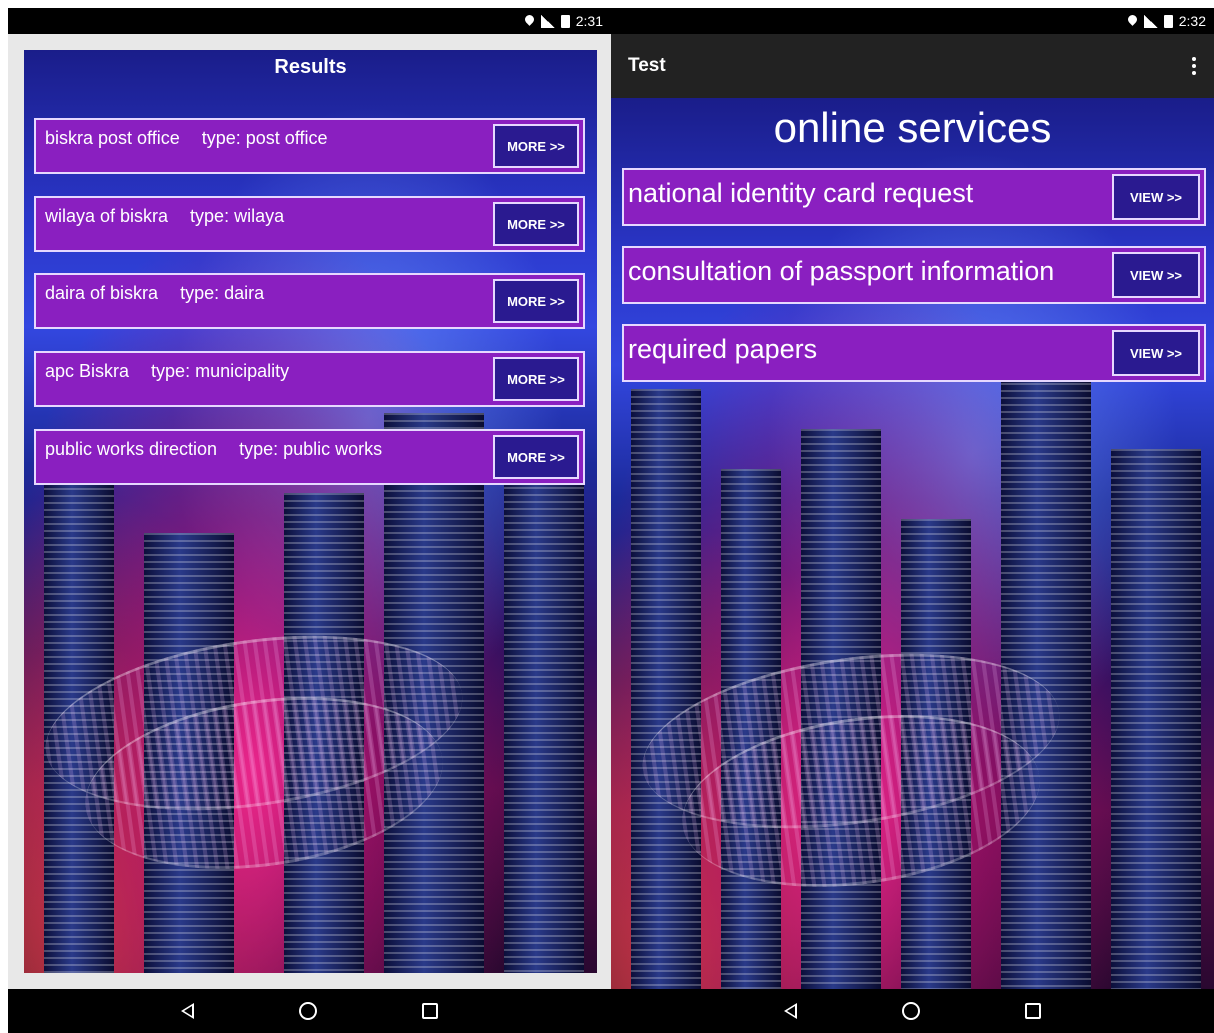 Image resolution: width=1214 pixels, height=1033 pixels. What do you see at coordinates (220, 371) in the screenshot?
I see `result-type: type: municipality` at bounding box center [220, 371].